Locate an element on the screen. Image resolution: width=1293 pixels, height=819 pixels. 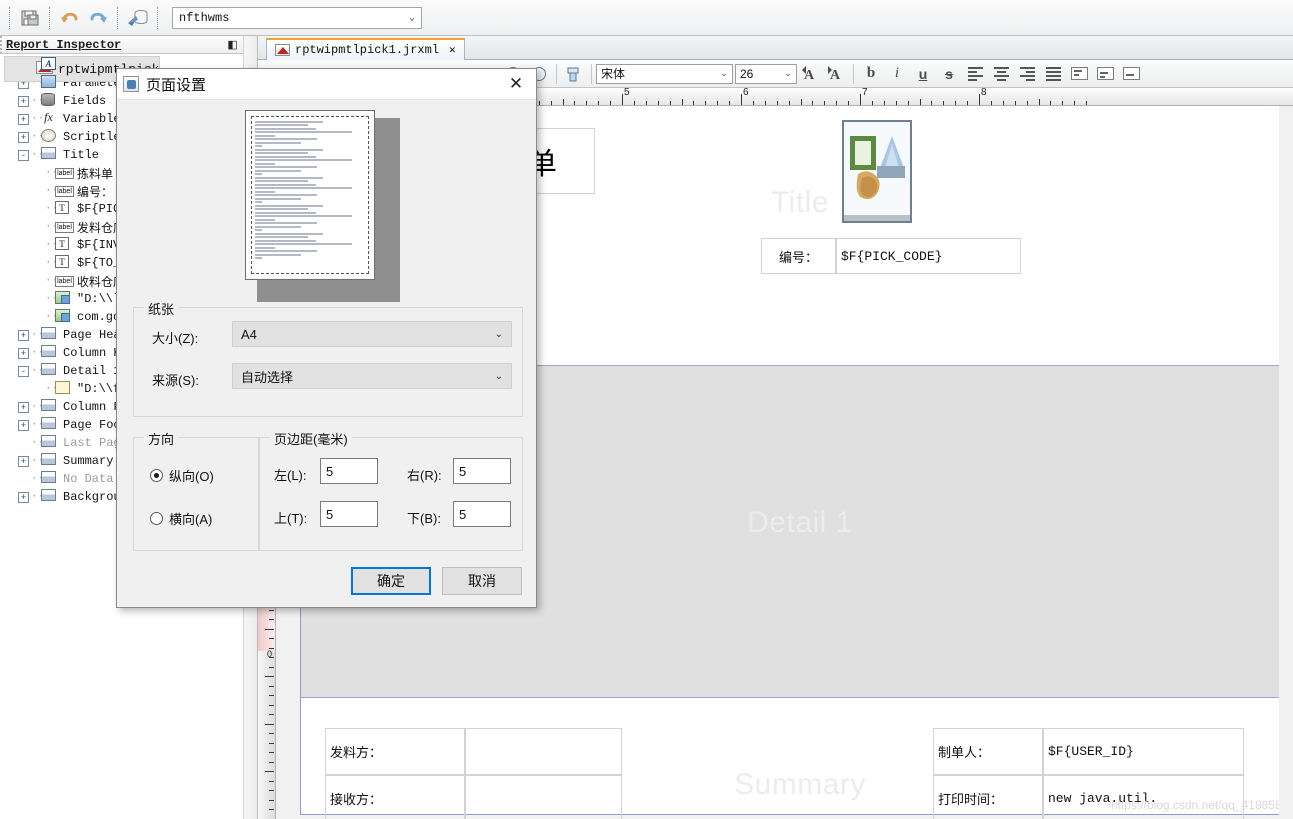
issuer-value is located at coordinates (543, 751).